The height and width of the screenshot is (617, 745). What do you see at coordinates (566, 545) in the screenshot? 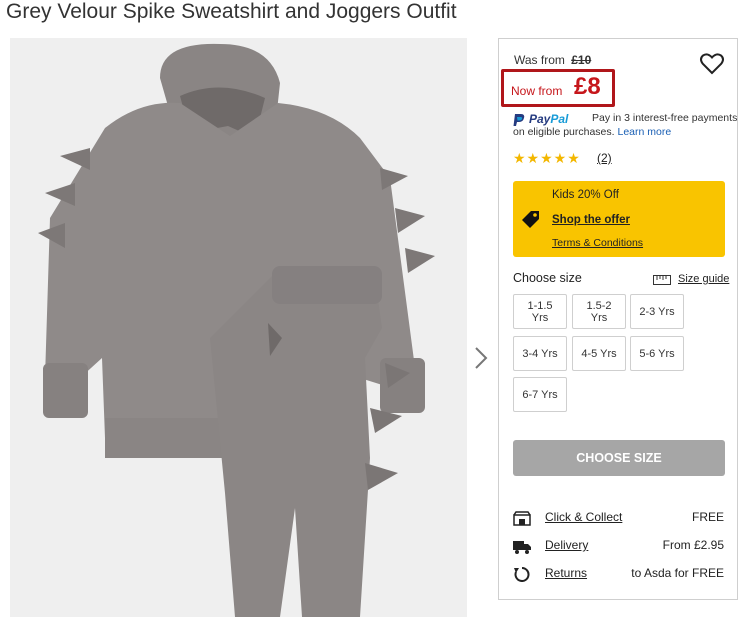
I see `delivery-link: Delivery` at bounding box center [566, 545].